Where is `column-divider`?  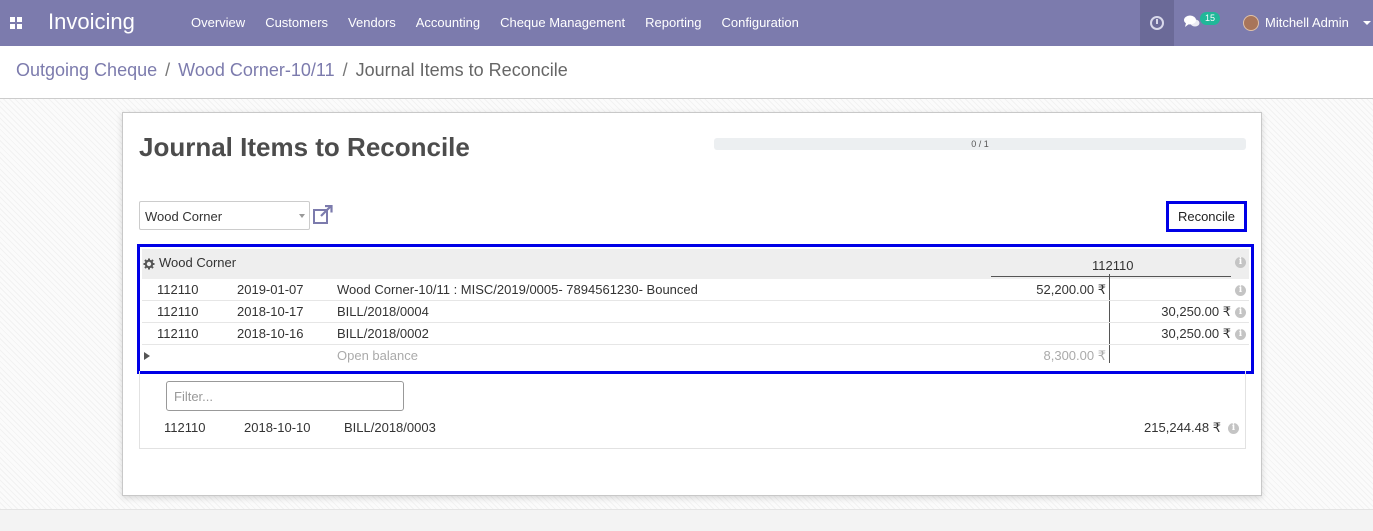
column-divider is located at coordinates (1111, 276).